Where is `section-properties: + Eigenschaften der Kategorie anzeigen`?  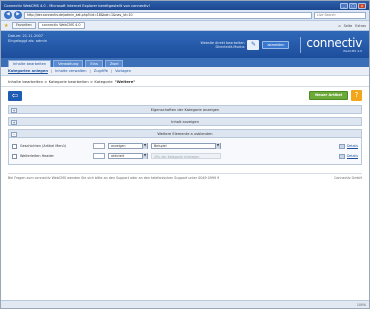
section-properties: + Eigenschaften der Kategorie anzeigen is located at coordinates (185, 109).